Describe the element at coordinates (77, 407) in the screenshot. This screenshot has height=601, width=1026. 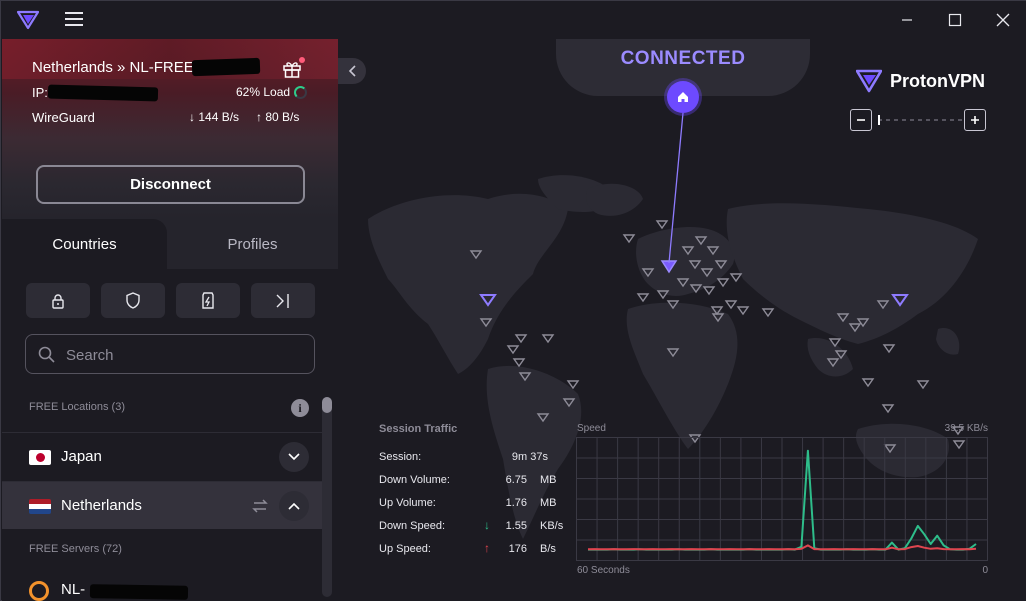
I see `free-locations-label: FREE Locations (3)` at that location.